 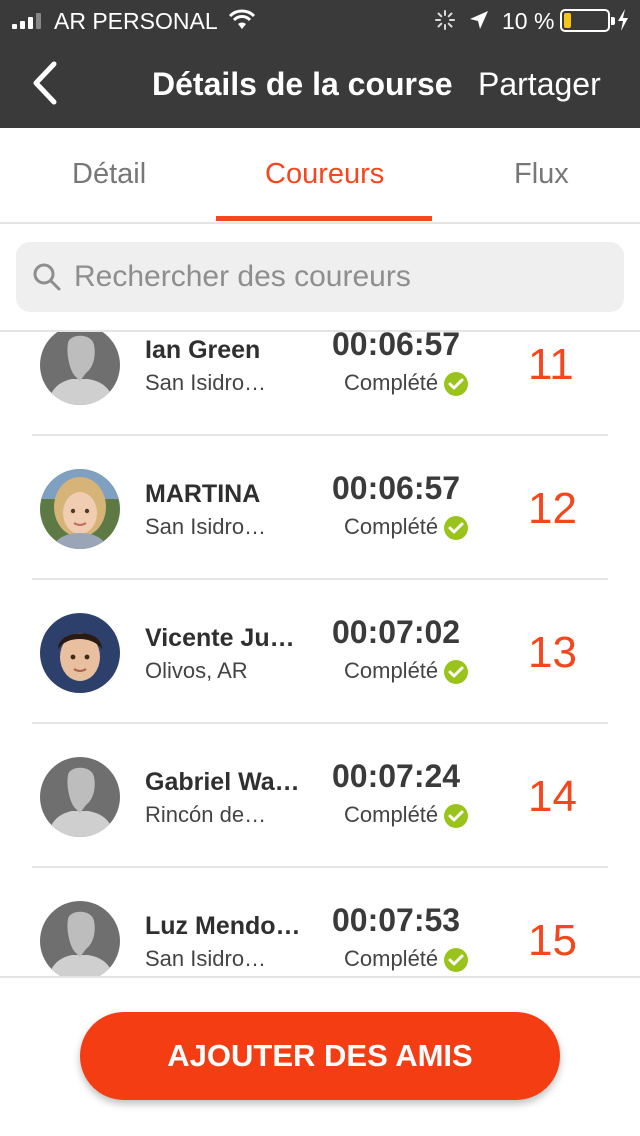 I want to click on runner-name: Ian Green, so click(x=203, y=350).